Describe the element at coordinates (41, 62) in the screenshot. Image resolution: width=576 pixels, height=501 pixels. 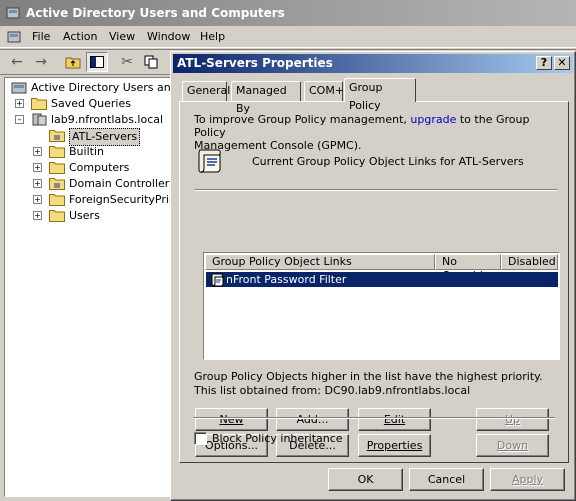
I see `forward-arrow-icon: →` at that location.